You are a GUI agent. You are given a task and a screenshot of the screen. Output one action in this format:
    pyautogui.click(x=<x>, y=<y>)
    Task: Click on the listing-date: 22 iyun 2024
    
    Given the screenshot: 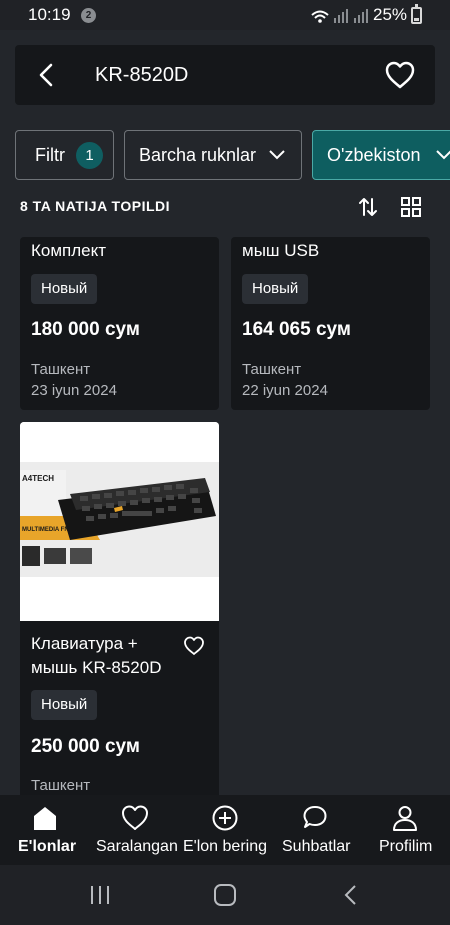 What is the action you would take?
    pyautogui.click(x=285, y=390)
    